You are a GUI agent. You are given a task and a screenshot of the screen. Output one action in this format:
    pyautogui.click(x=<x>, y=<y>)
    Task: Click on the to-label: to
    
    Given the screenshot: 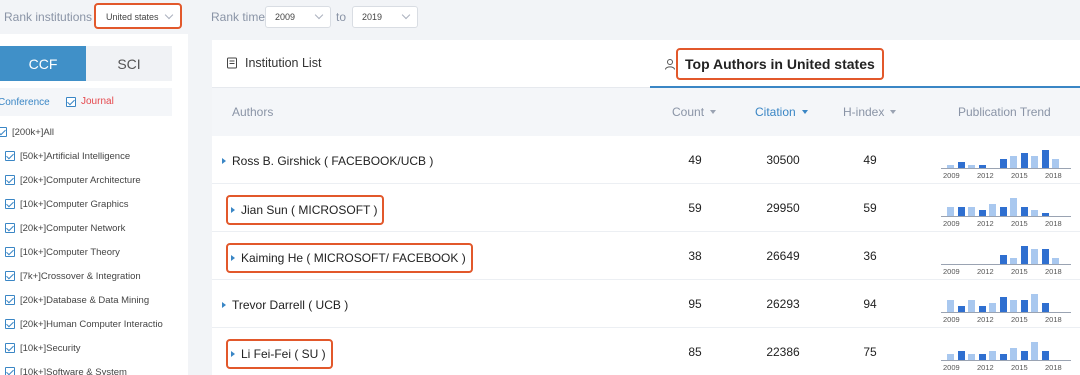 What is the action you would take?
    pyautogui.click(x=341, y=17)
    